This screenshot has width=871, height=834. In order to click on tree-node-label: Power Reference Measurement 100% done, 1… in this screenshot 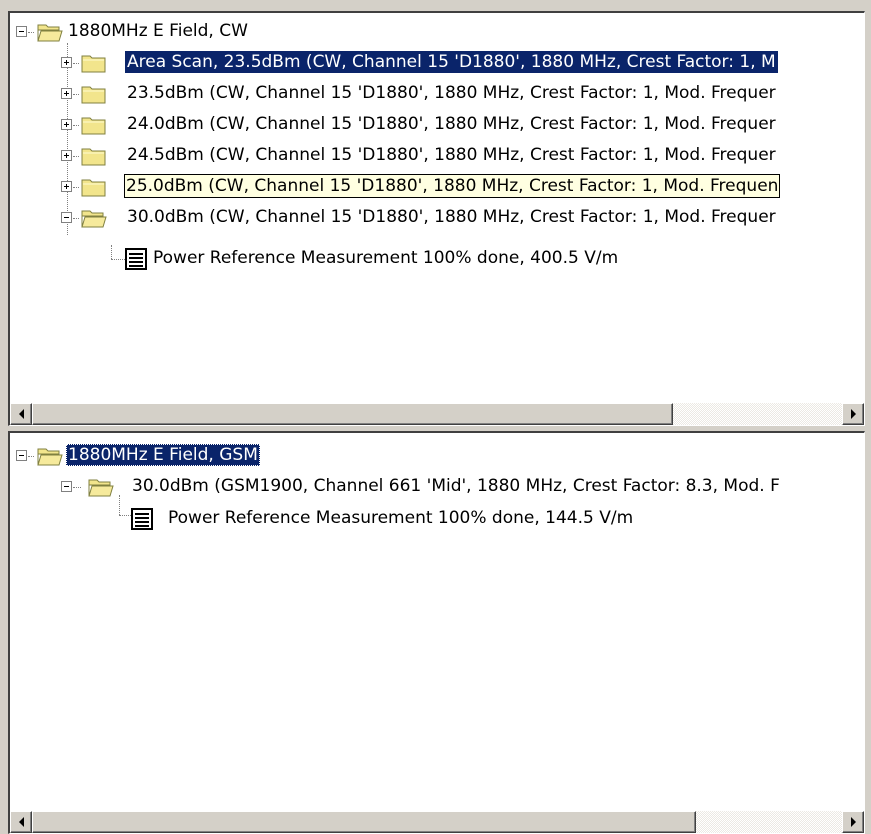, I will do `click(401, 518)`.